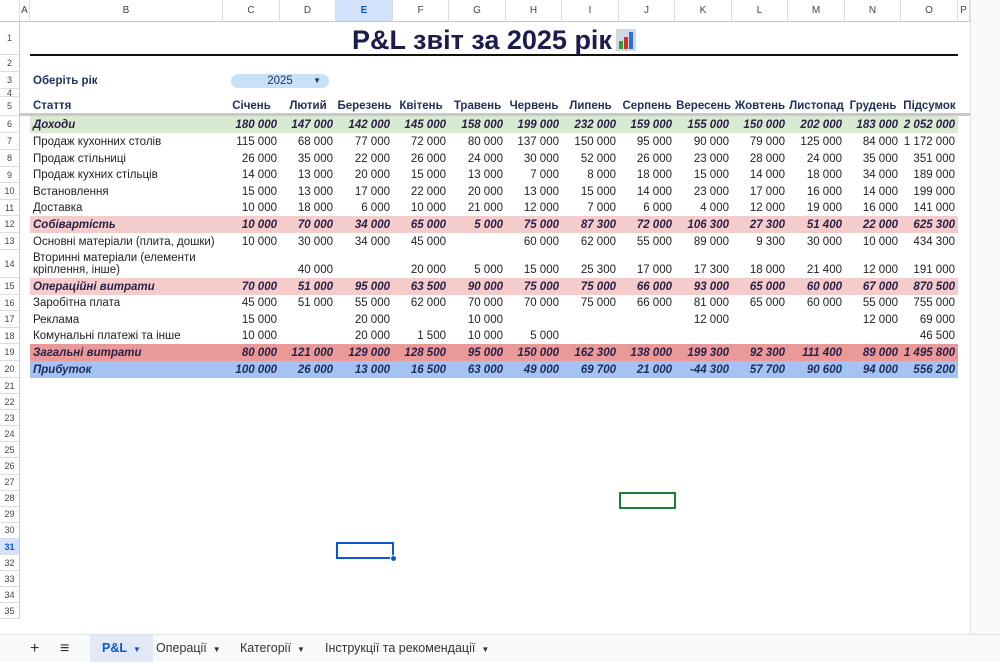 The image size is (1000, 663). I want to click on total-cell: 191 000, so click(929, 270).